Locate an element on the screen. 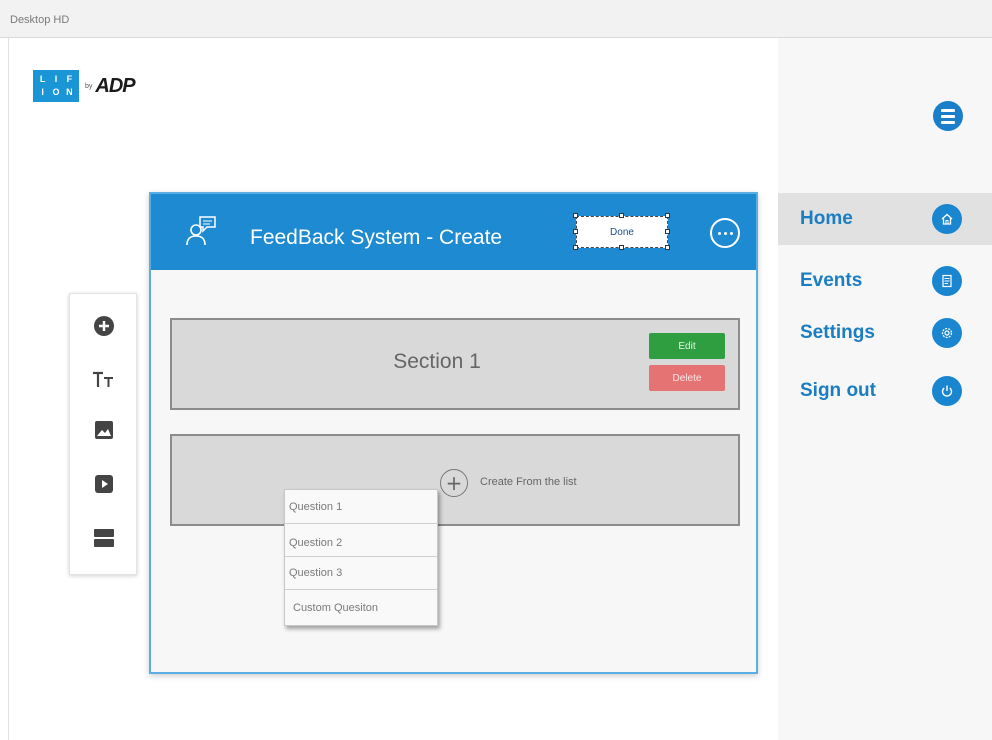  power-icon is located at coordinates (947, 391).